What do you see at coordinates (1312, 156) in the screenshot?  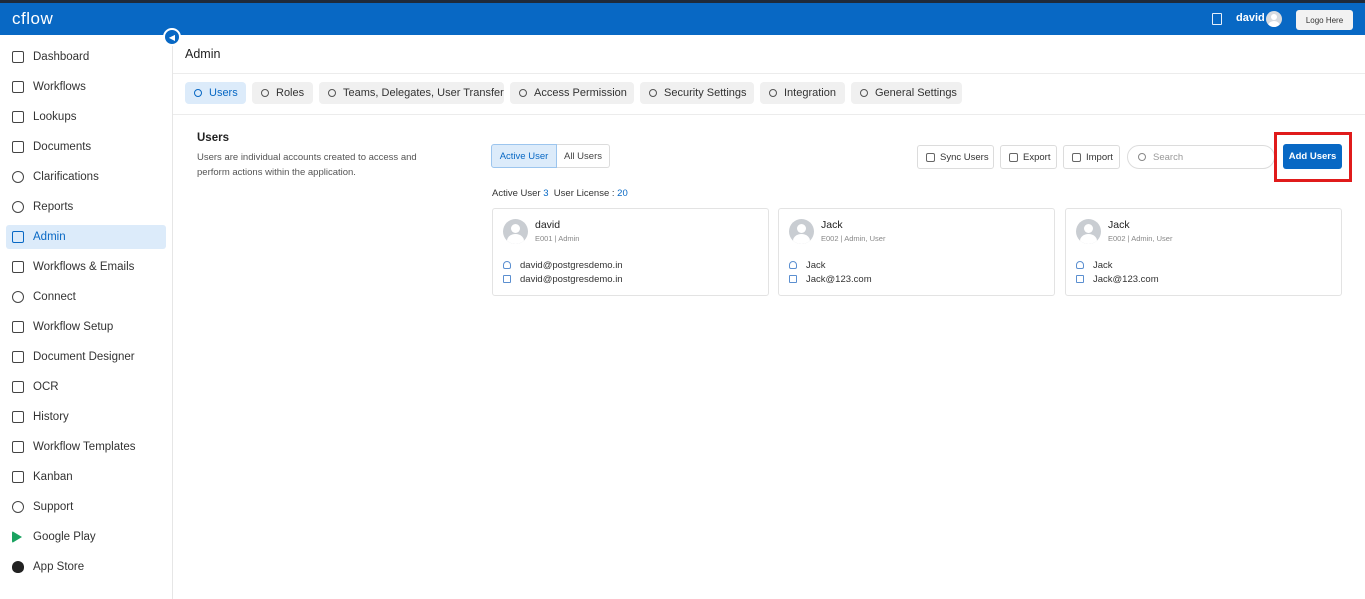 I see `add-users-button: Add Users` at bounding box center [1312, 156].